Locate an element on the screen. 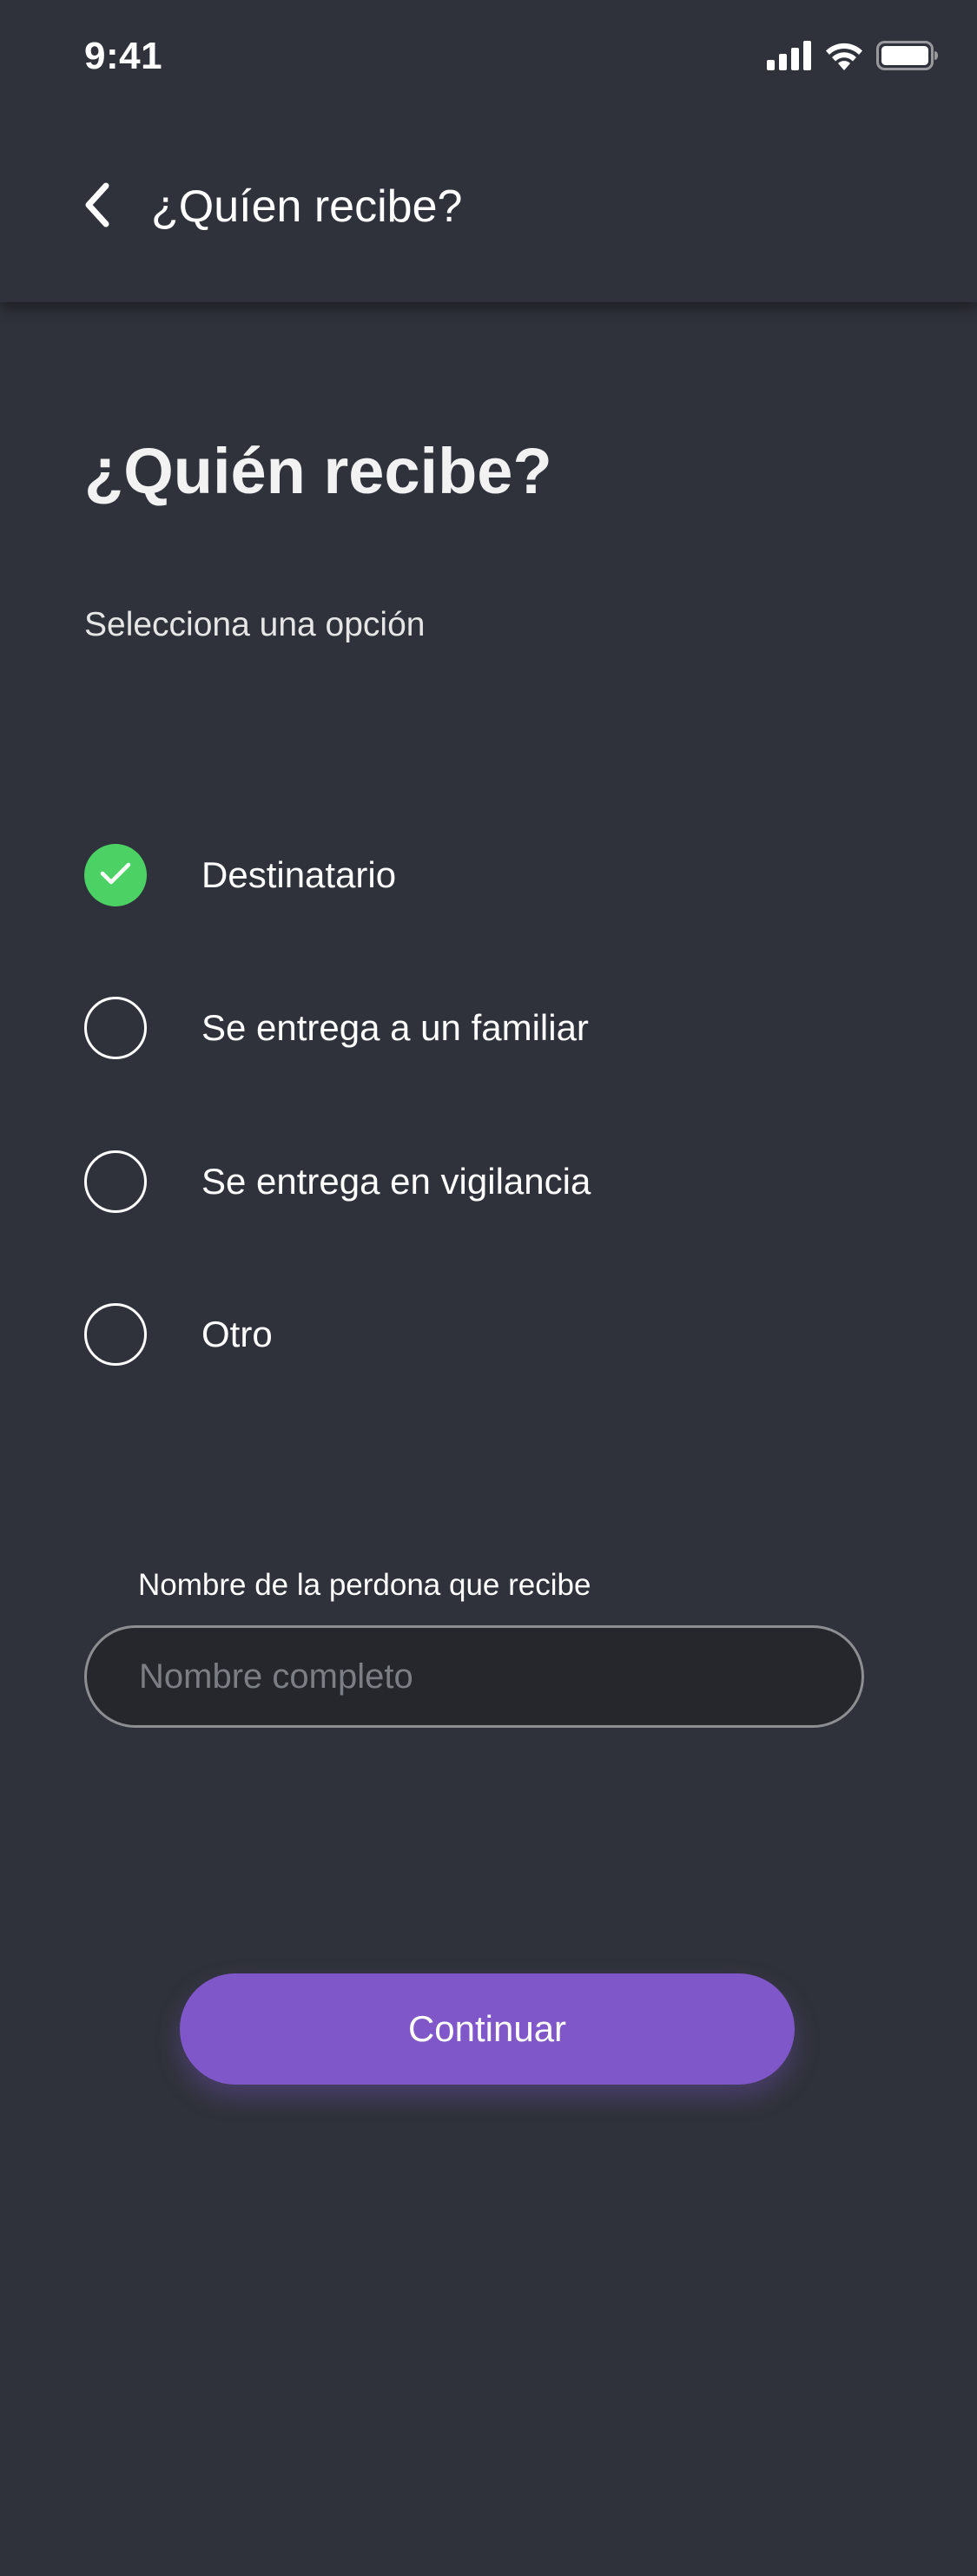 This screenshot has width=977, height=2576. page-title: ¿Quién recibe? is located at coordinates (318, 471).